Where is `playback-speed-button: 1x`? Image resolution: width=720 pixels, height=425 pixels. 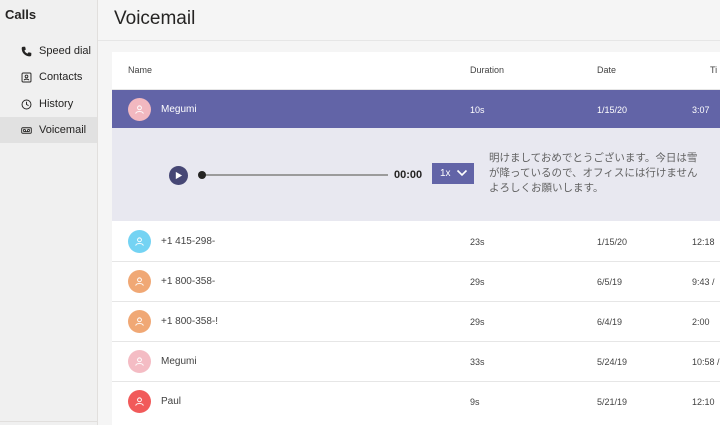
playback-speed-button: 1x is located at coordinates (453, 173).